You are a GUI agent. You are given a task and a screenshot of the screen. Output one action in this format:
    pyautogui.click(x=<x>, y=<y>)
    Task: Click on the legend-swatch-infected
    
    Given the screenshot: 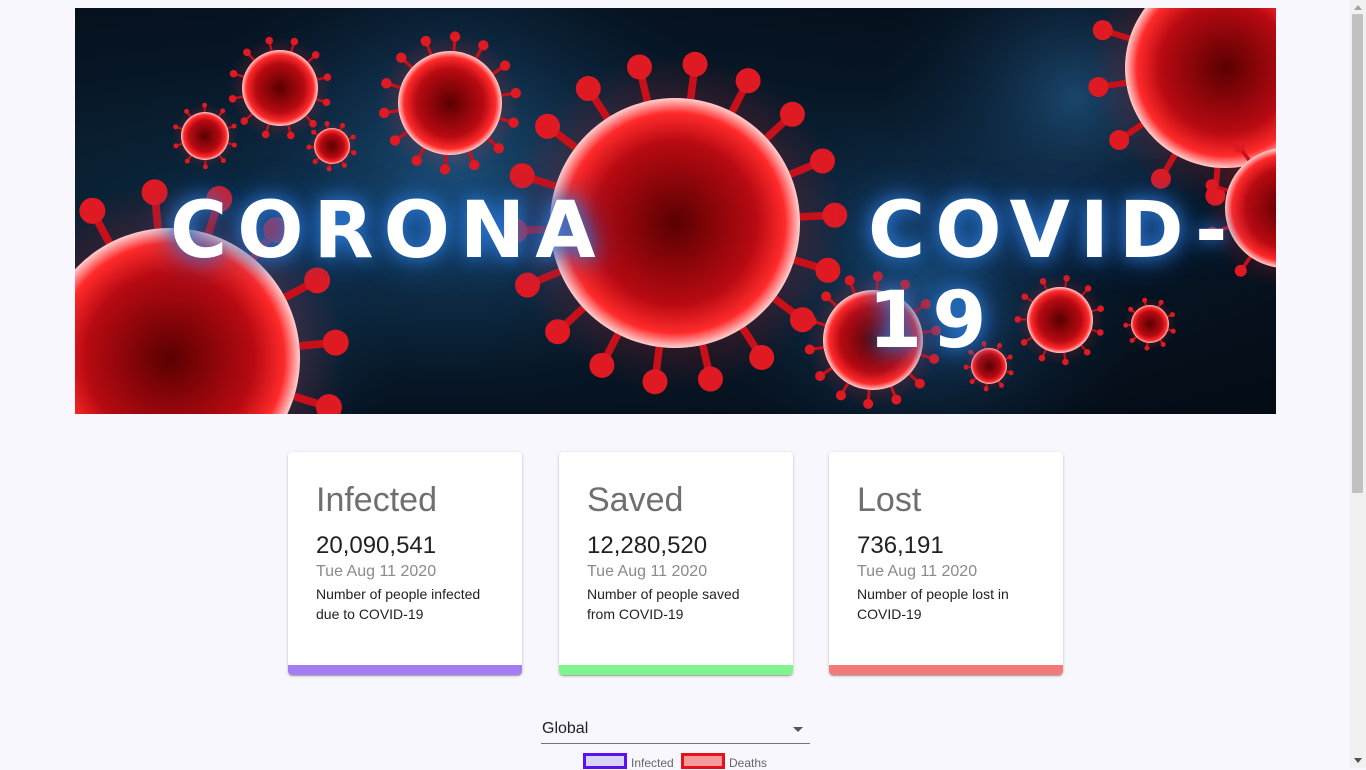 What is the action you would take?
    pyautogui.click(x=605, y=761)
    